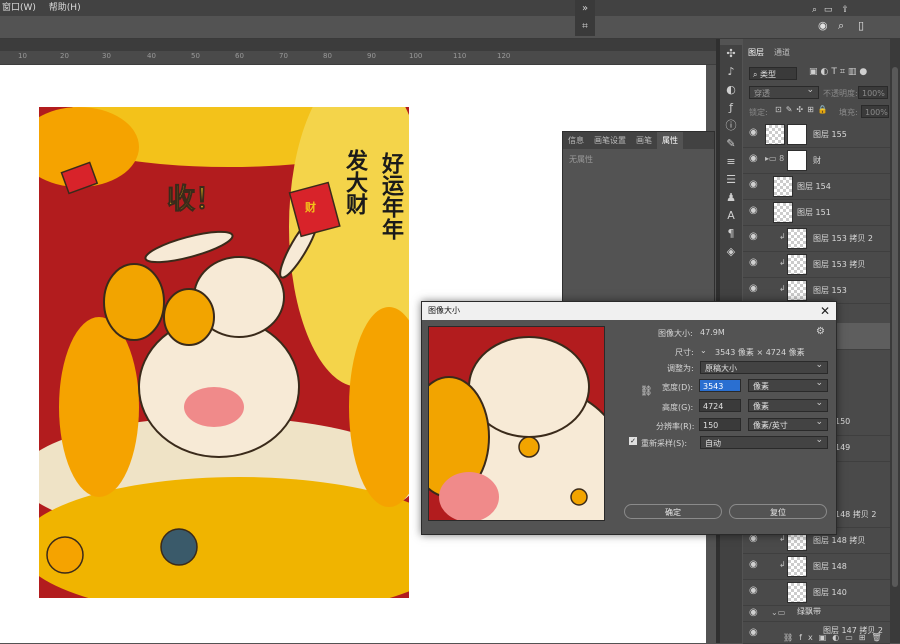  I want to click on layer-name: 图层 151, so click(814, 212).